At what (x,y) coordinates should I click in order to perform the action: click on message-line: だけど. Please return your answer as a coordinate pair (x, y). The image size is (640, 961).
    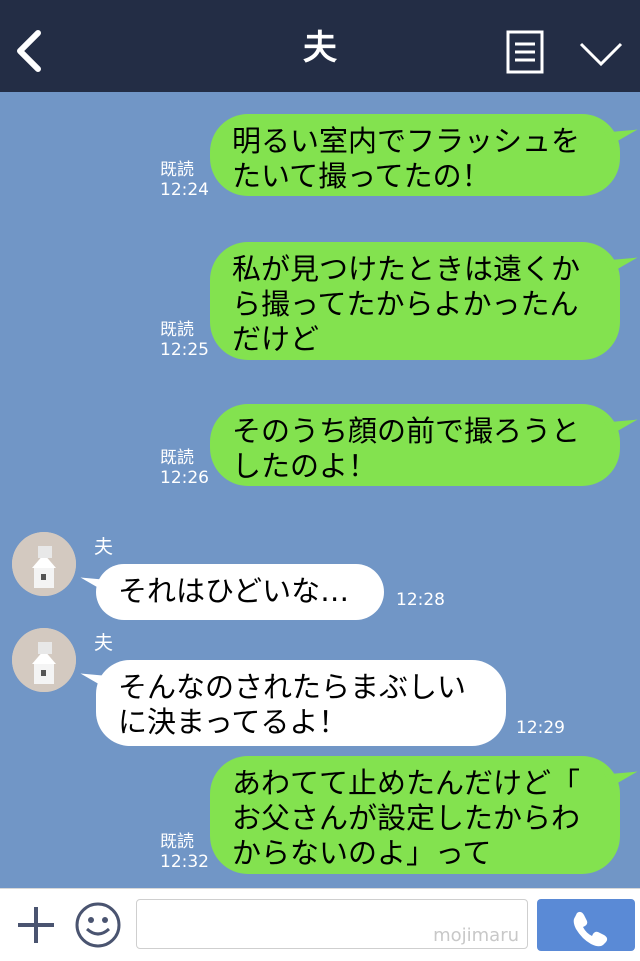
    Looking at the image, I should click on (276, 339).